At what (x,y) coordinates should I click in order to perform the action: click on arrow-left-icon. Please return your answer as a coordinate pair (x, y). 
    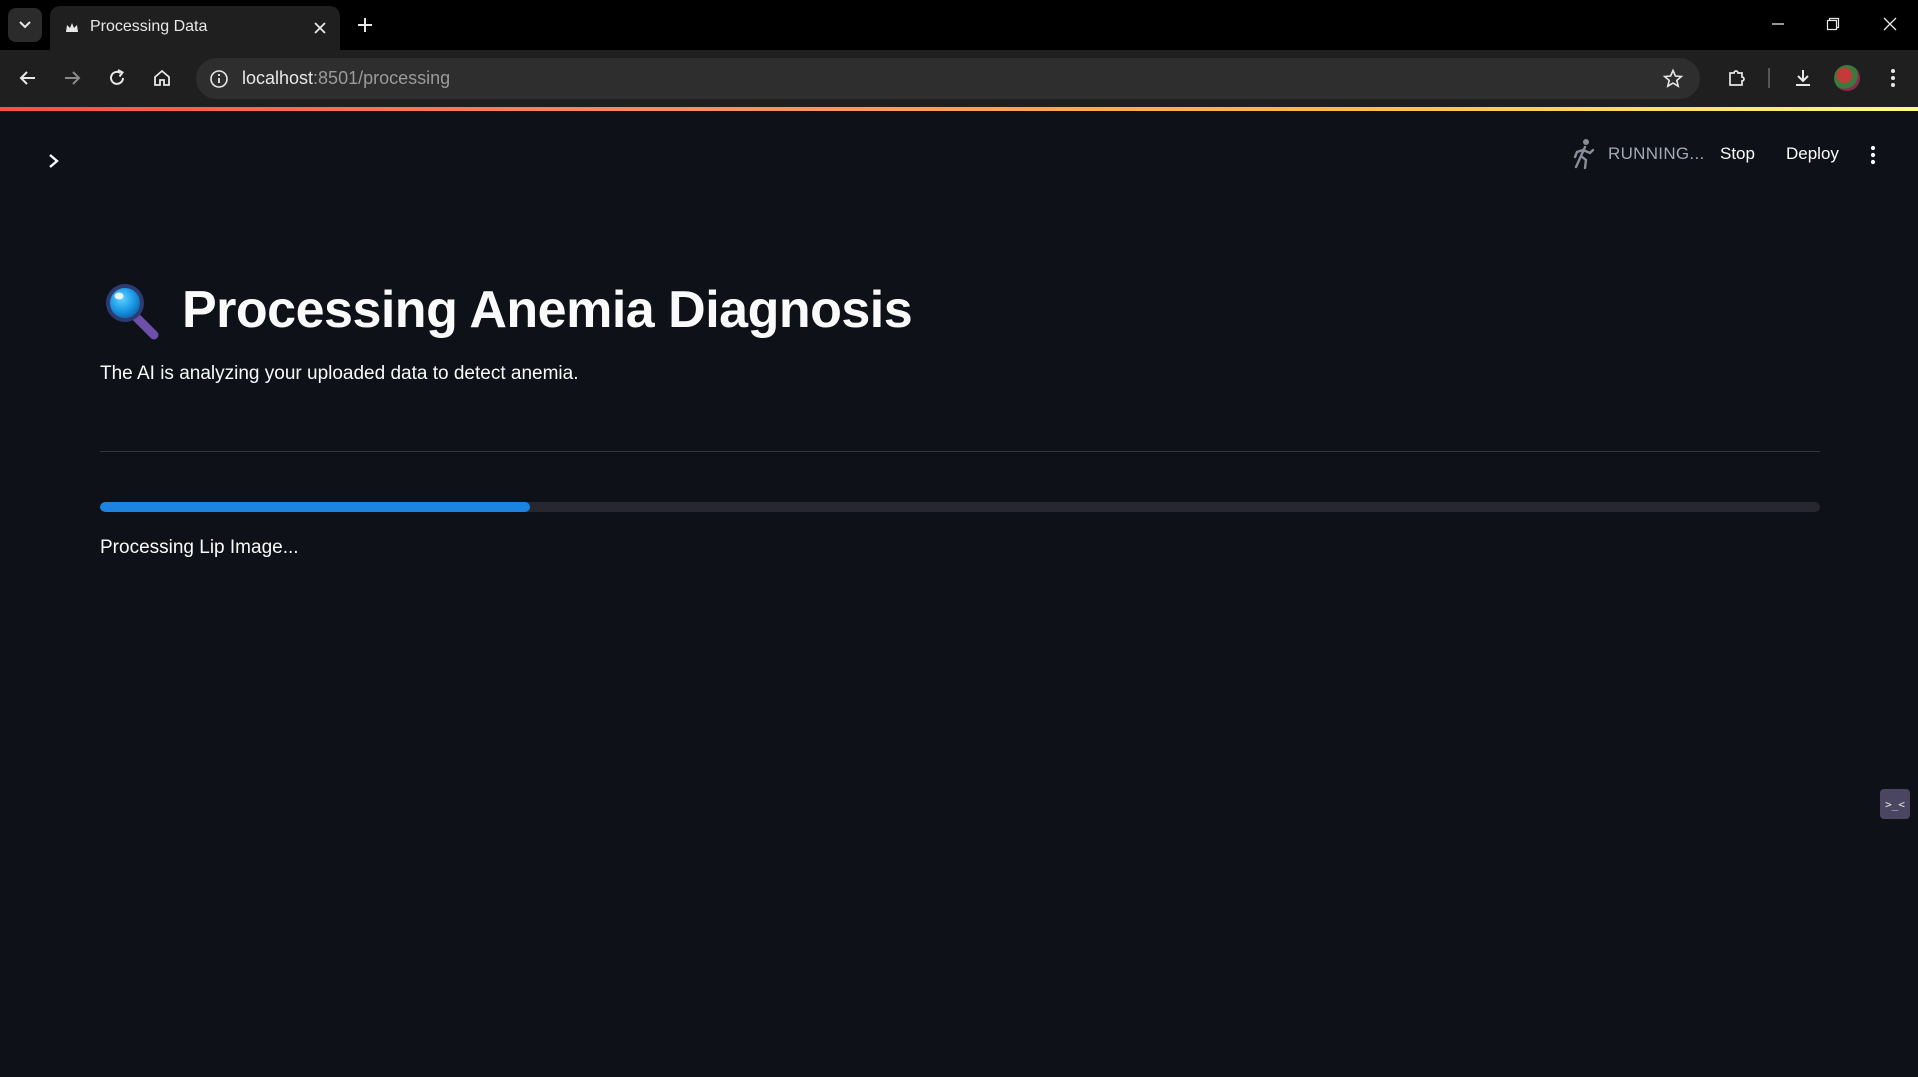
    Looking at the image, I should click on (27, 78).